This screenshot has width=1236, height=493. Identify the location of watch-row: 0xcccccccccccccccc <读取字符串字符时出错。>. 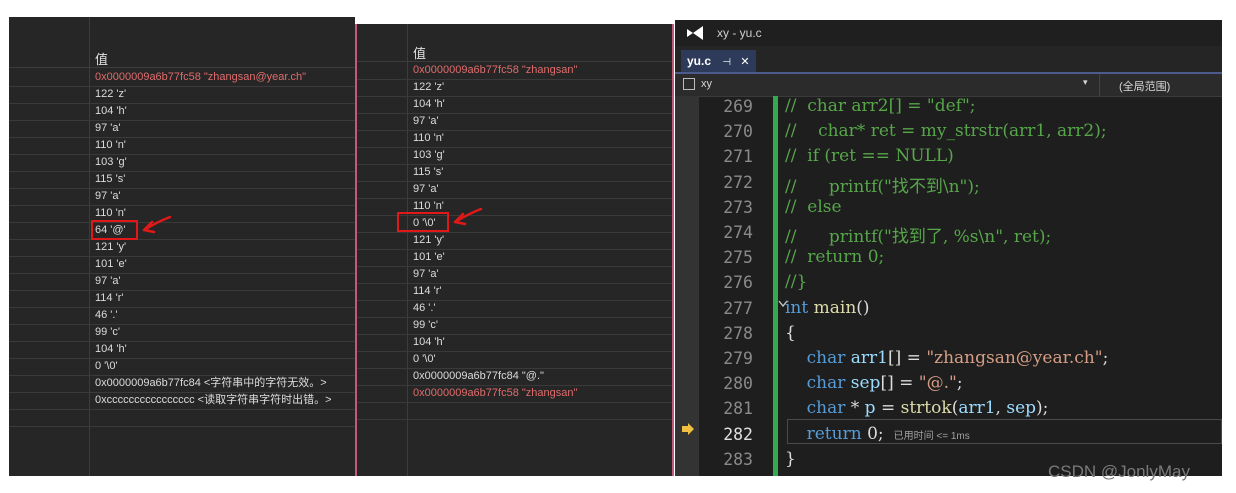
(182, 401).